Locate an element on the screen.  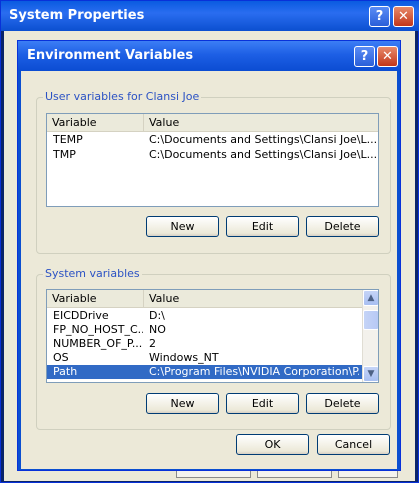
user-delete-button: Delete is located at coordinates (342, 226).